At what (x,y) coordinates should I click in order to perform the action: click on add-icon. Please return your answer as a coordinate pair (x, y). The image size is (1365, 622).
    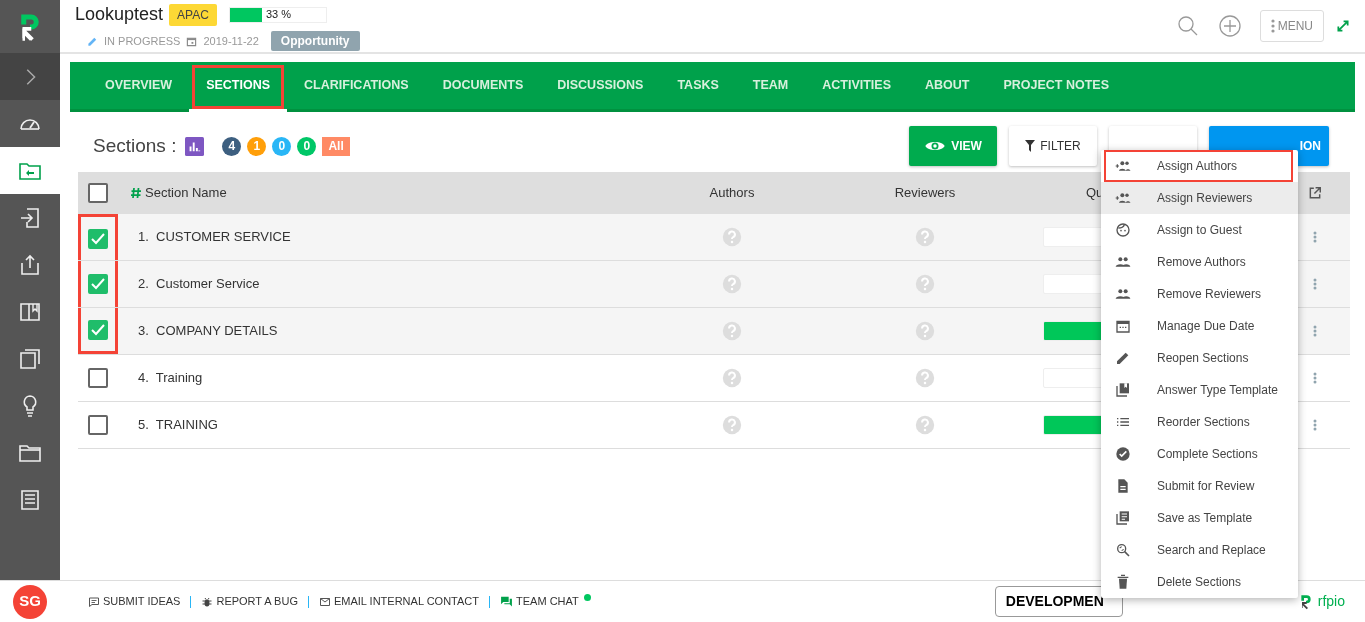
    Looking at the image, I should click on (1229, 26).